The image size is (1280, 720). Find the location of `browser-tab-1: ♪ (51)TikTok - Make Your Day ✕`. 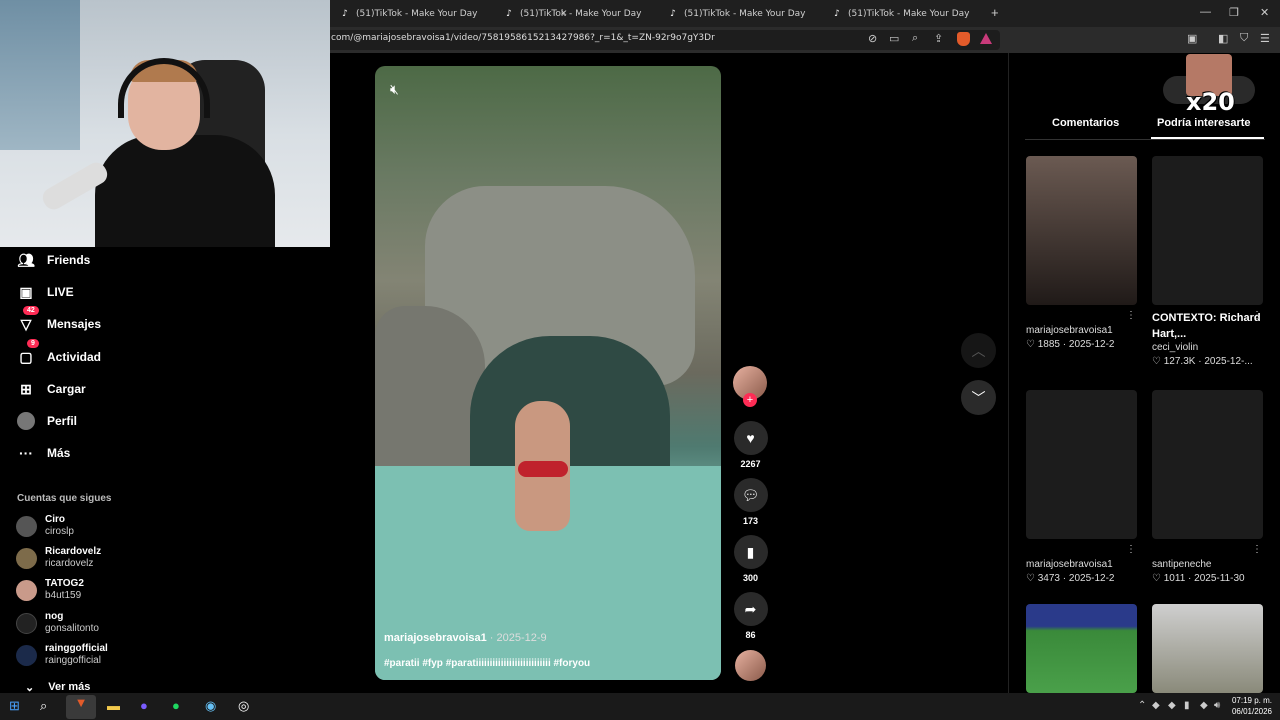

browser-tab-1: ♪ (51)TikTok - Make Your Day ✕ is located at coordinates (453, 13).